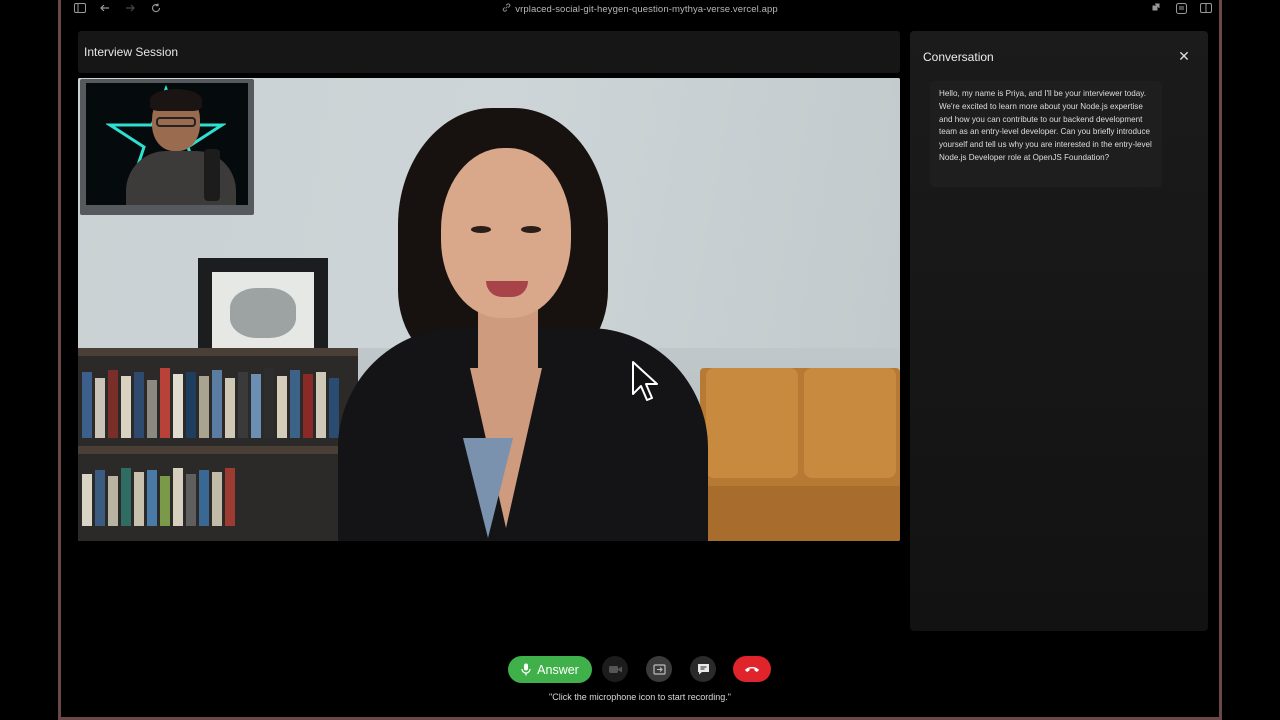 Image resolution: width=1280 pixels, height=720 pixels. What do you see at coordinates (645, 381) in the screenshot?
I see `mouse-cursor-icon` at bounding box center [645, 381].